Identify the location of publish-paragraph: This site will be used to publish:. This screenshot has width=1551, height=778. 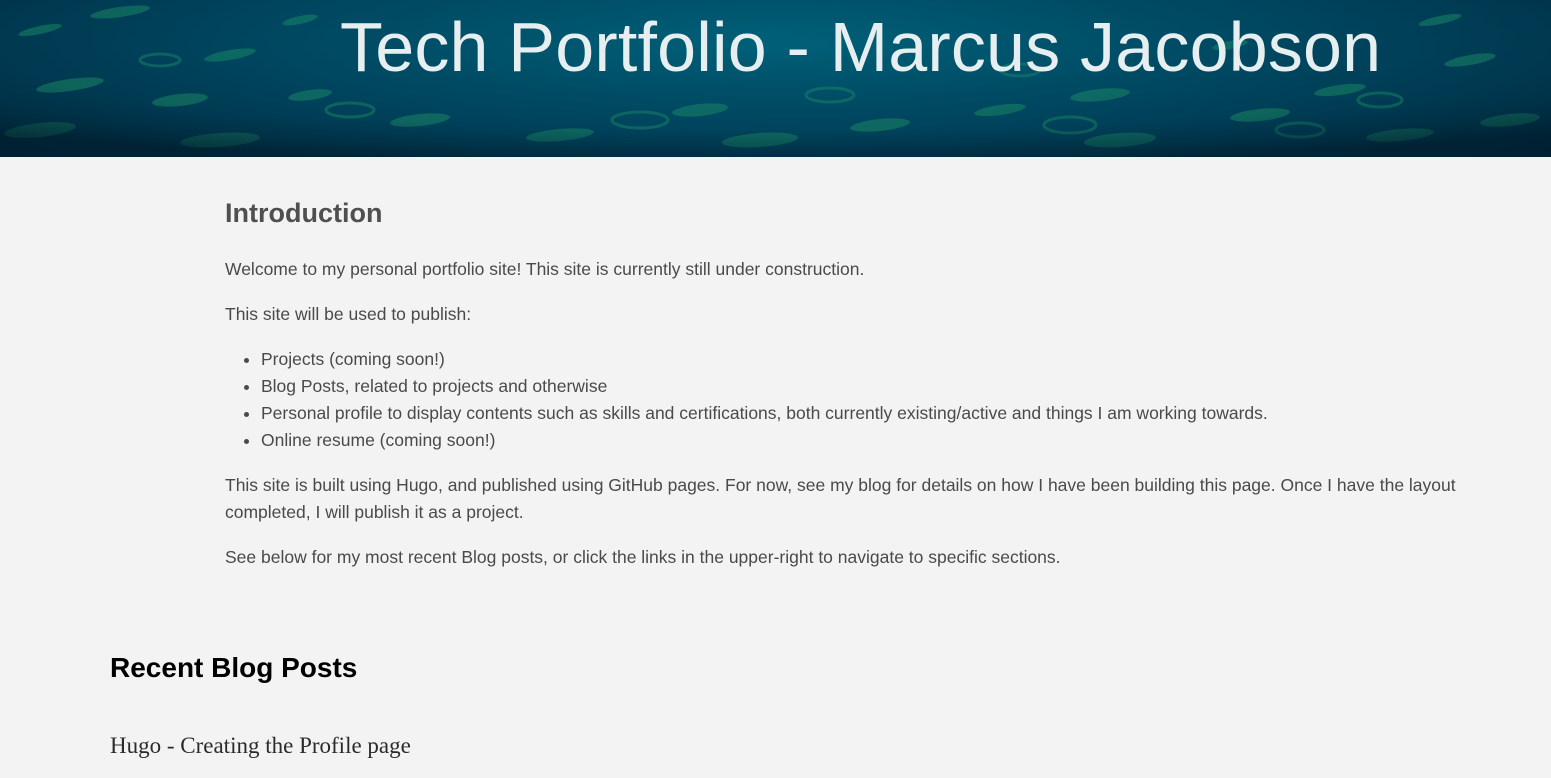
(348, 314).